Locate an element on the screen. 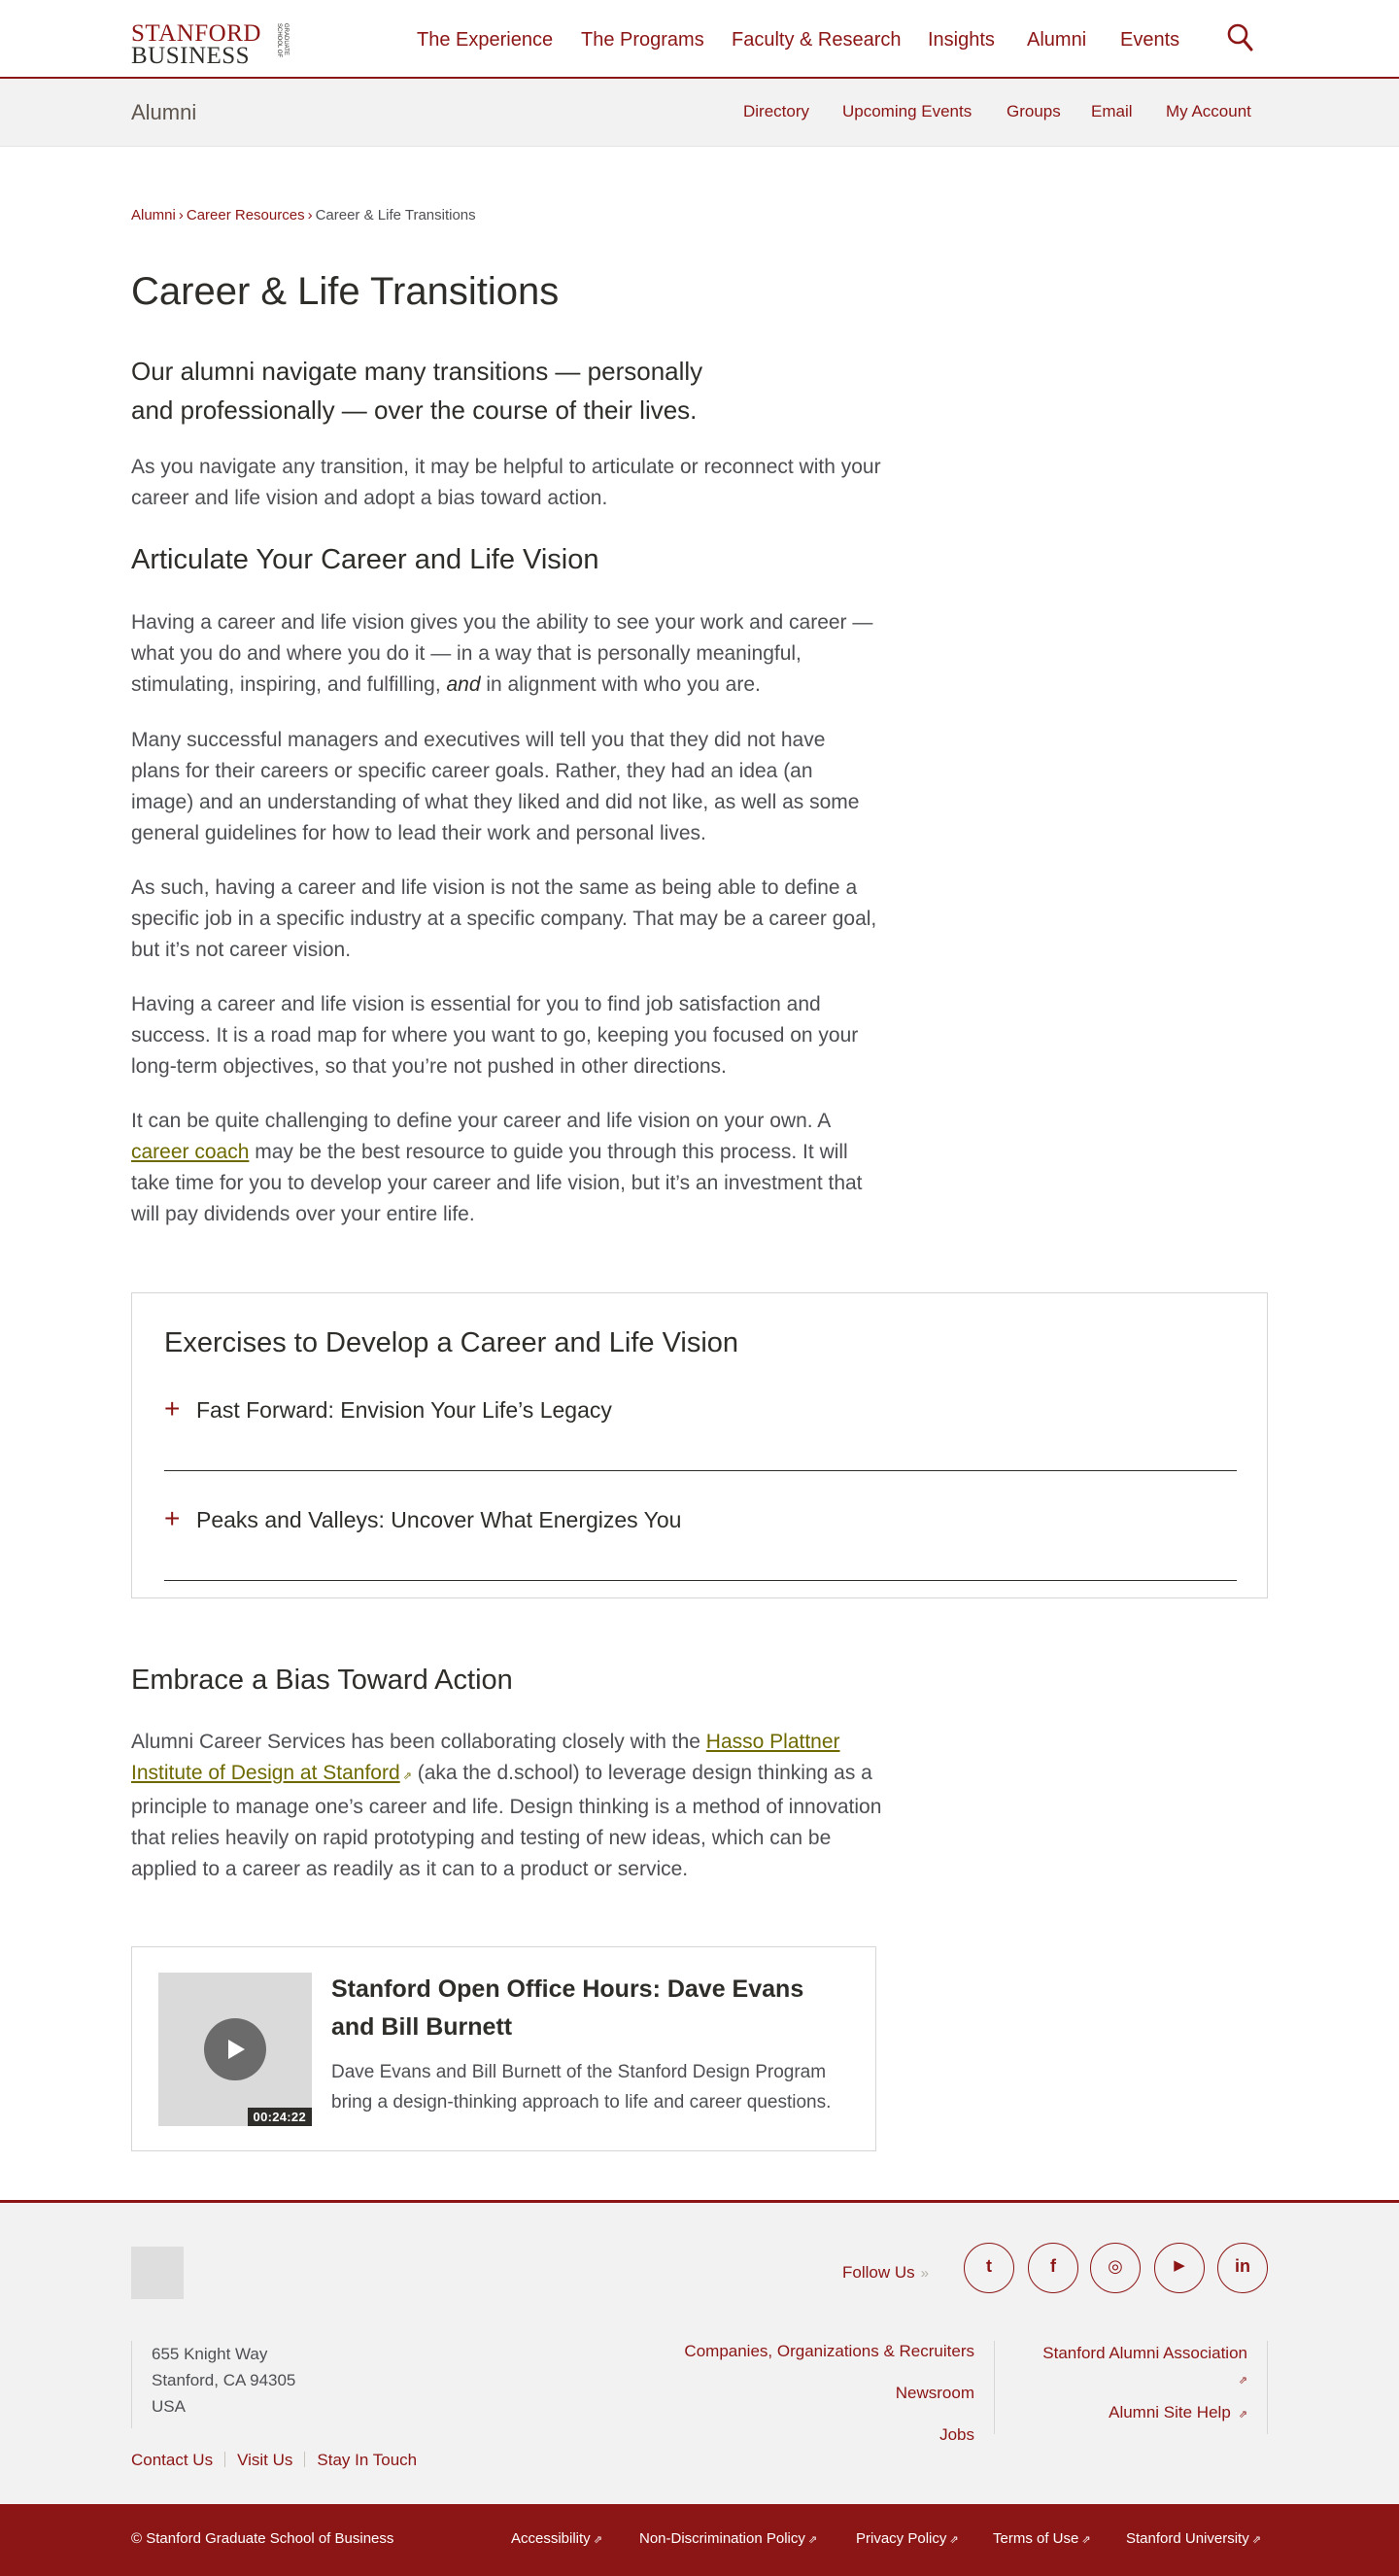 Image resolution: width=1399 pixels, height=2576 pixels. non-discrimination-text: Non-Discrimination Policy is located at coordinates (722, 2538).